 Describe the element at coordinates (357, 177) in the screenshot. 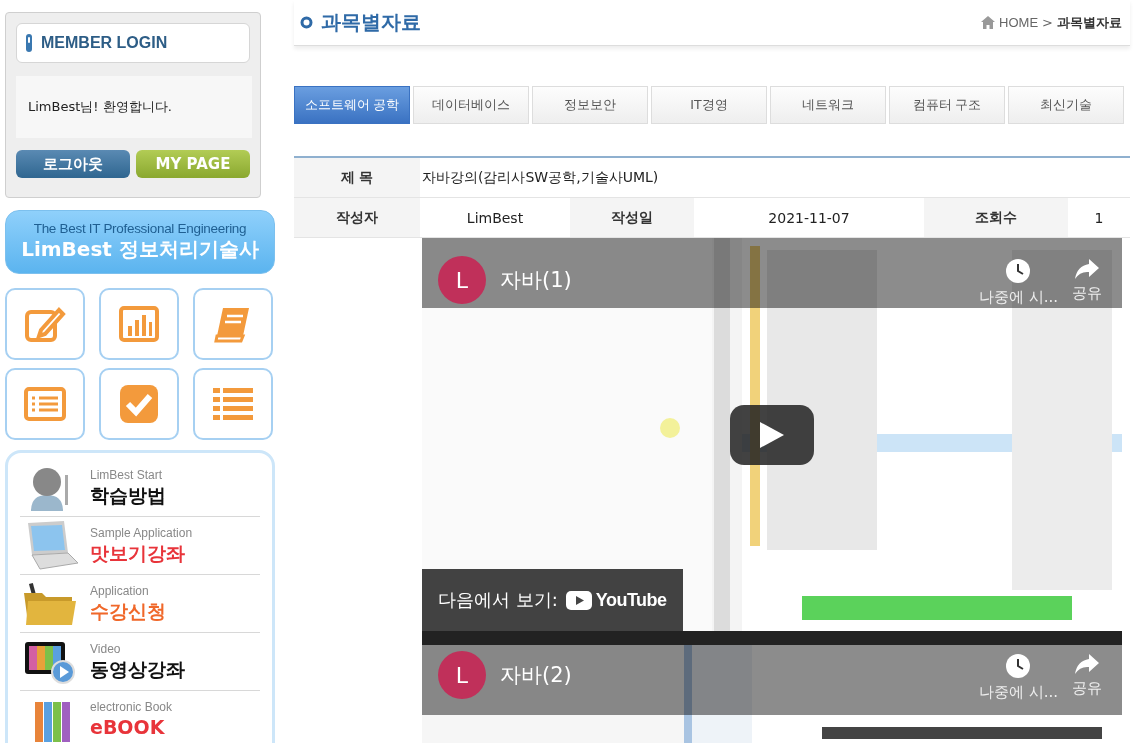

I see `table-header-cell: 제 목` at that location.